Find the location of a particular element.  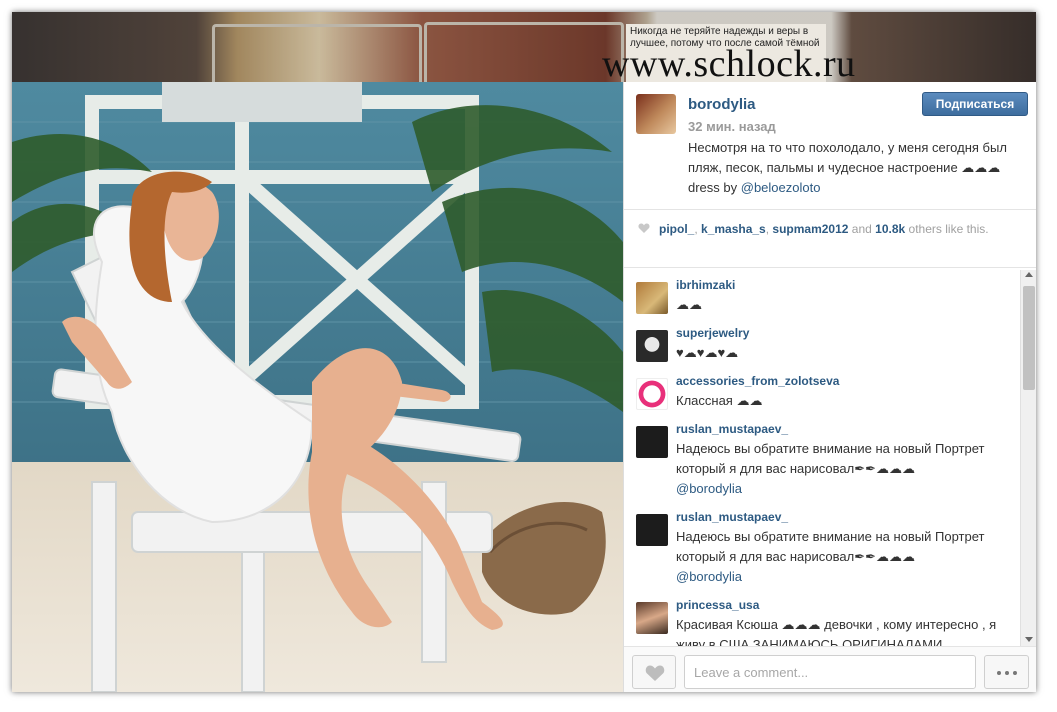

comment-footer is located at coordinates (830, 669).